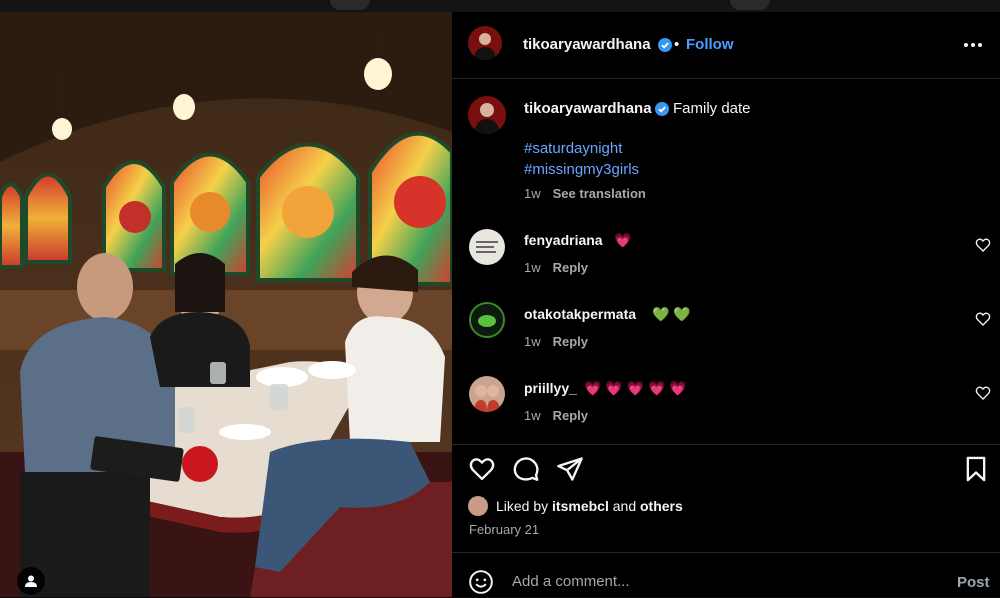 The image size is (1000, 598). I want to click on caption-age: 1w, so click(532, 193).